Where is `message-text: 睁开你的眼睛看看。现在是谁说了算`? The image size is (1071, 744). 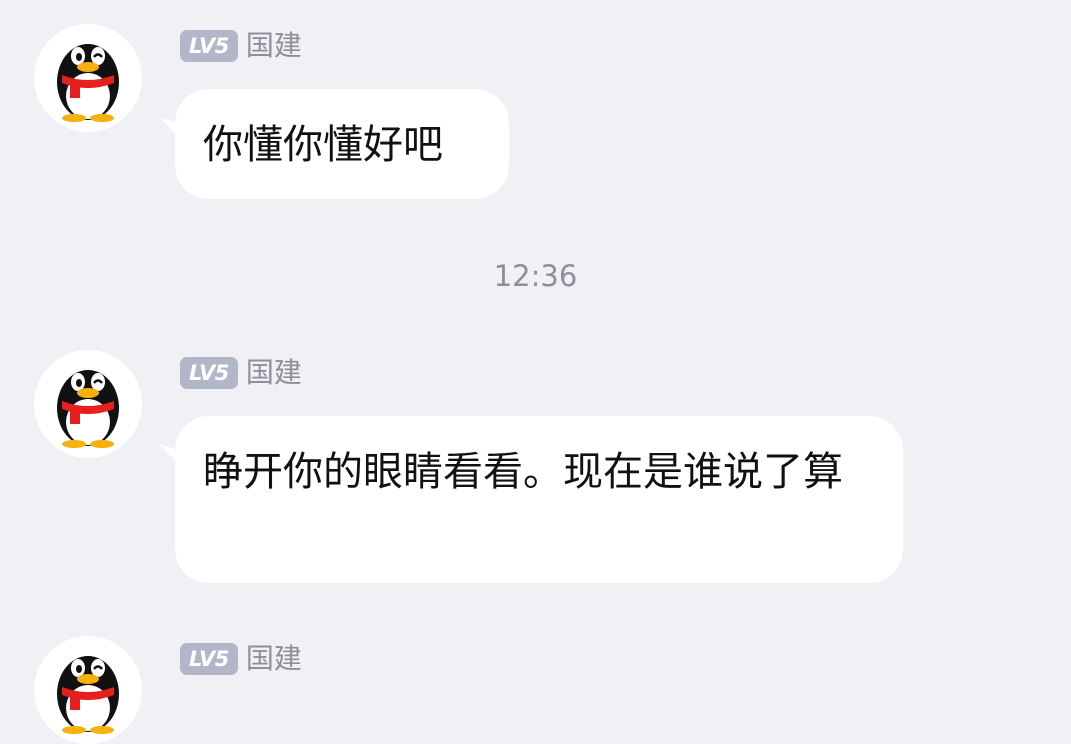
message-text: 睁开你的眼睛看看。现在是谁说了算 is located at coordinates (523, 472).